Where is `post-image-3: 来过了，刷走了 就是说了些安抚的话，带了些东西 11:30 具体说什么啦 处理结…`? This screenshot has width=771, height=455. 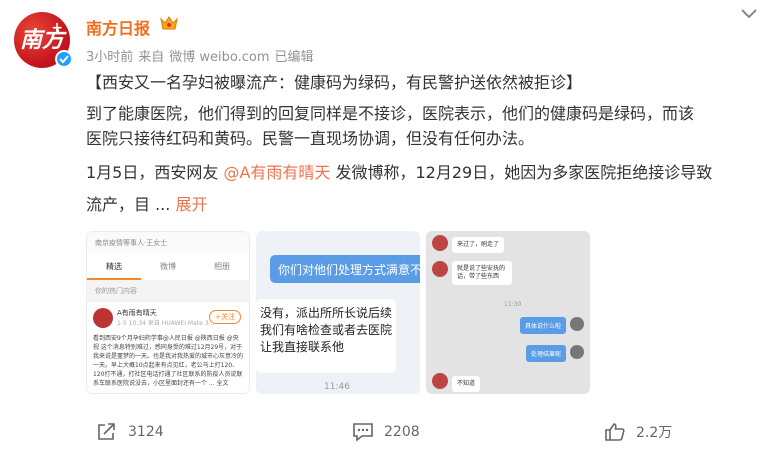
post-image-3: 来过了，刷走了 就是说了些安抚的话，带了些东西 11:30 具体说什么啦 处理结… is located at coordinates (508, 312).